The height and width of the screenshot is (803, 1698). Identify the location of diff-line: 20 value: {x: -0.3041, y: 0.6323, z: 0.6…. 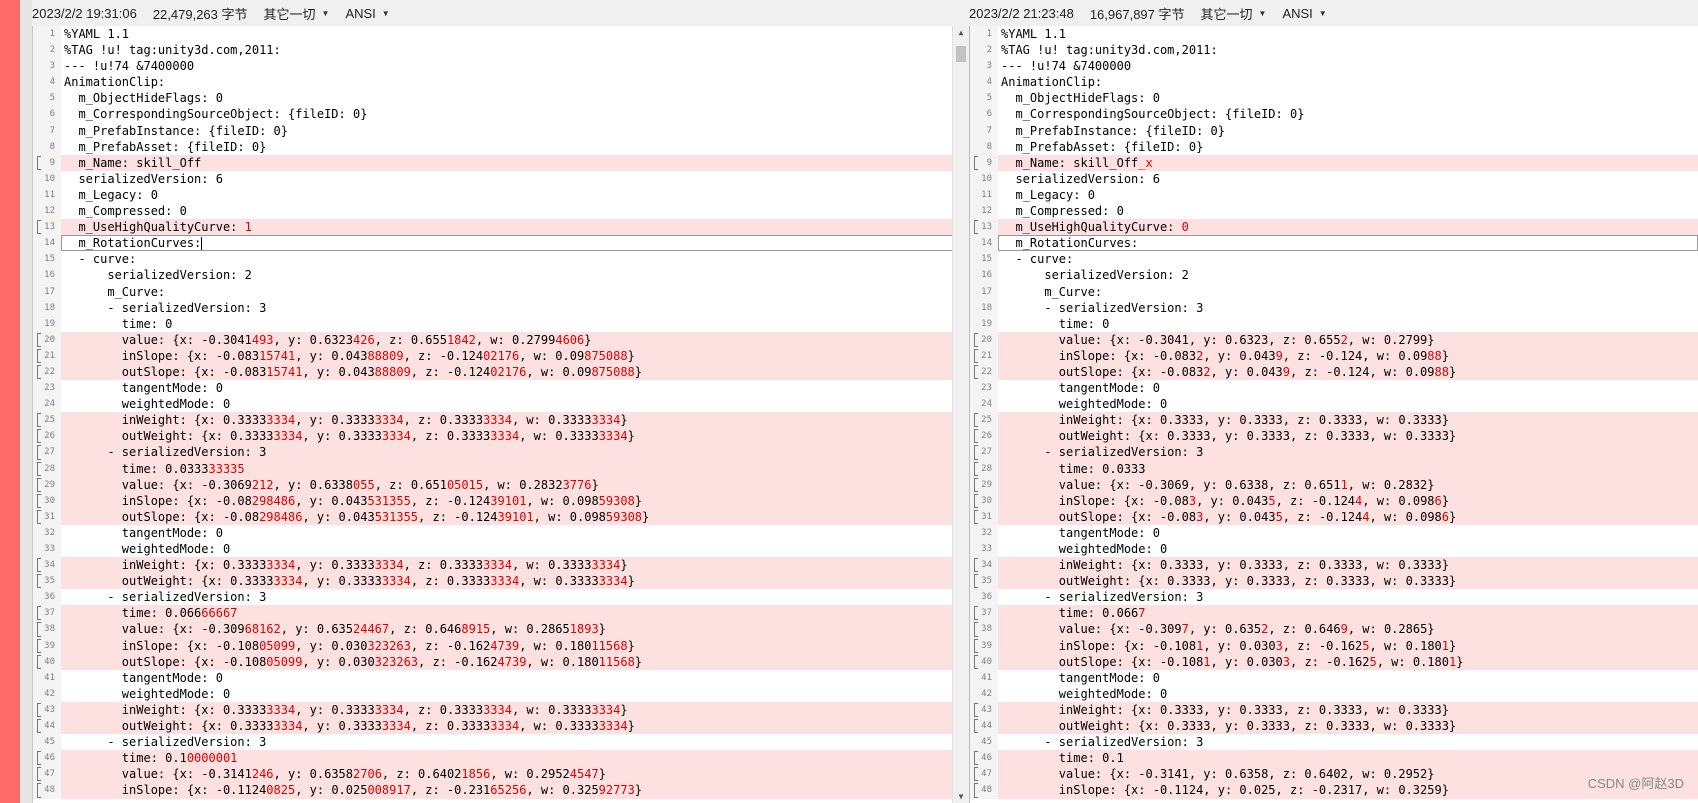
(1334, 339).